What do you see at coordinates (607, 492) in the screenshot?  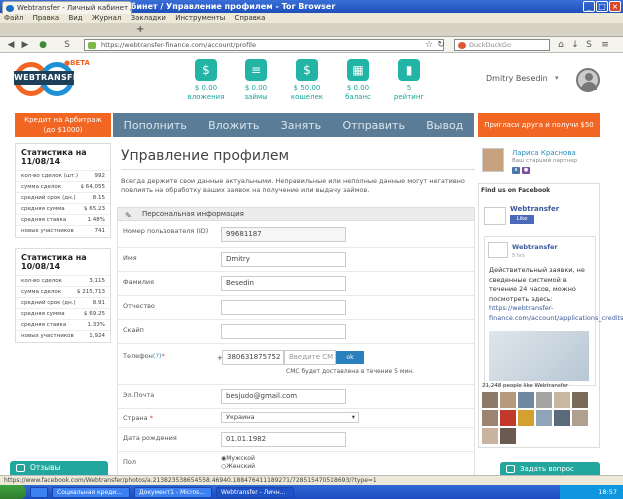 I see `clock: 18:57` at bounding box center [607, 492].